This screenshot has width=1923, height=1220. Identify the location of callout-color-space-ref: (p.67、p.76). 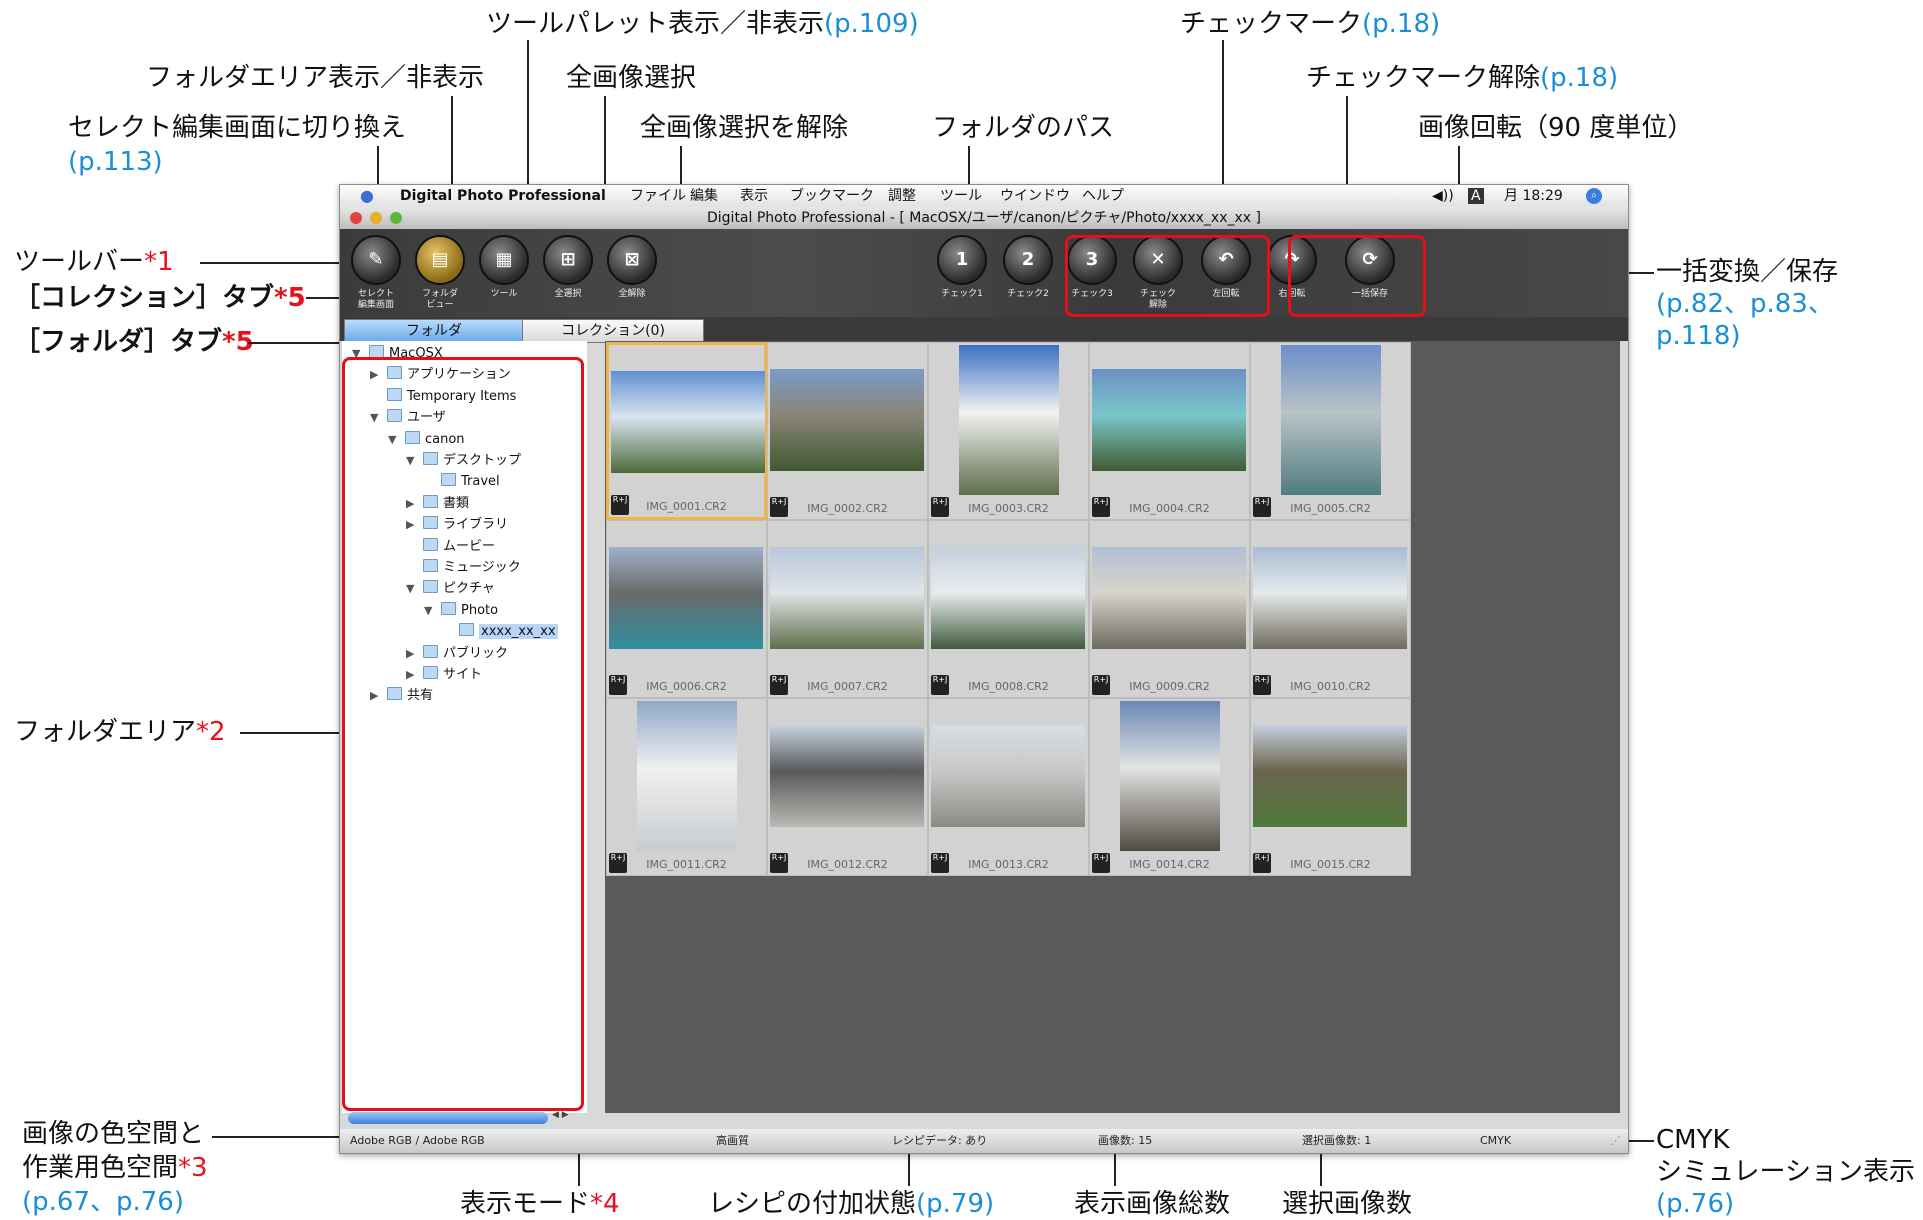
(103, 1202).